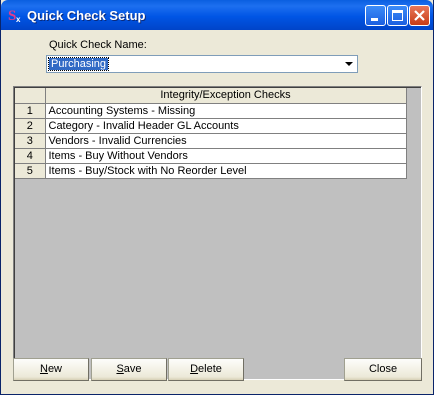  Describe the element at coordinates (51, 369) in the screenshot. I see `new-button: New` at that location.